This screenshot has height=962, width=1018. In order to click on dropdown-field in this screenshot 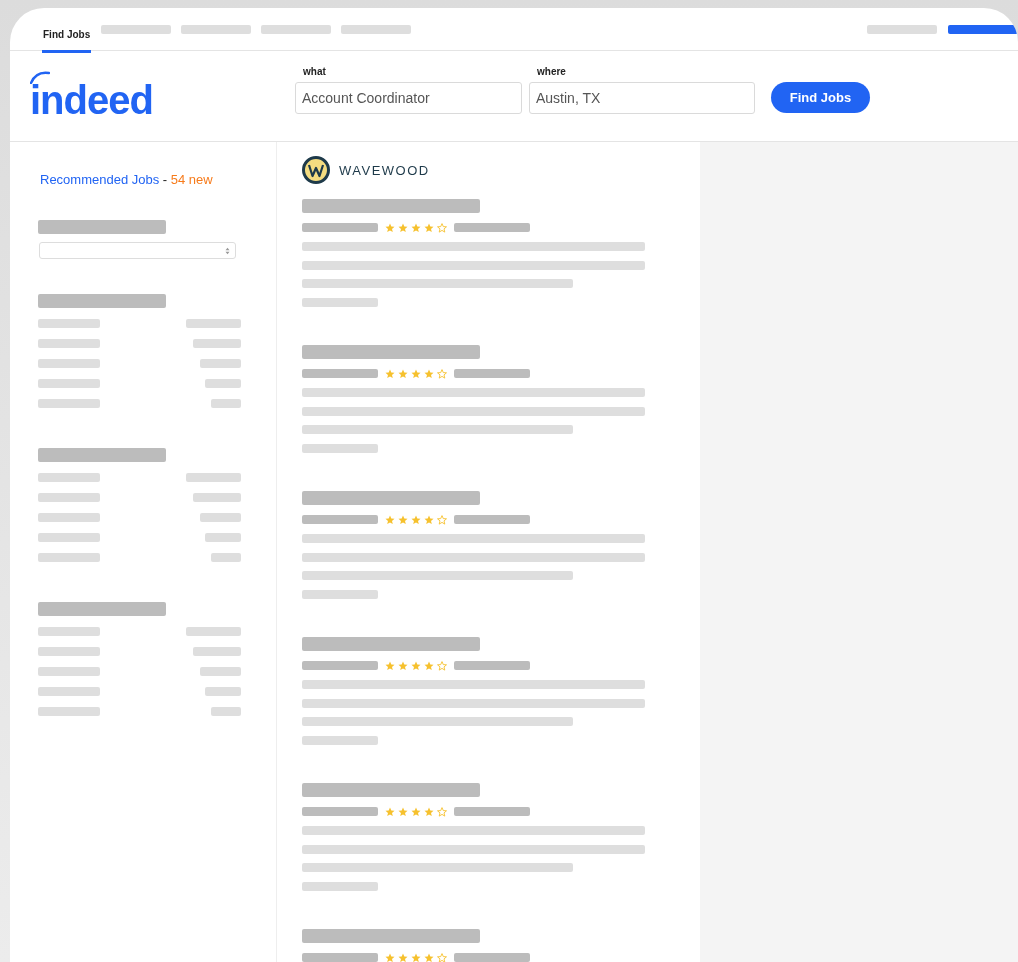, I will do `click(137, 250)`.